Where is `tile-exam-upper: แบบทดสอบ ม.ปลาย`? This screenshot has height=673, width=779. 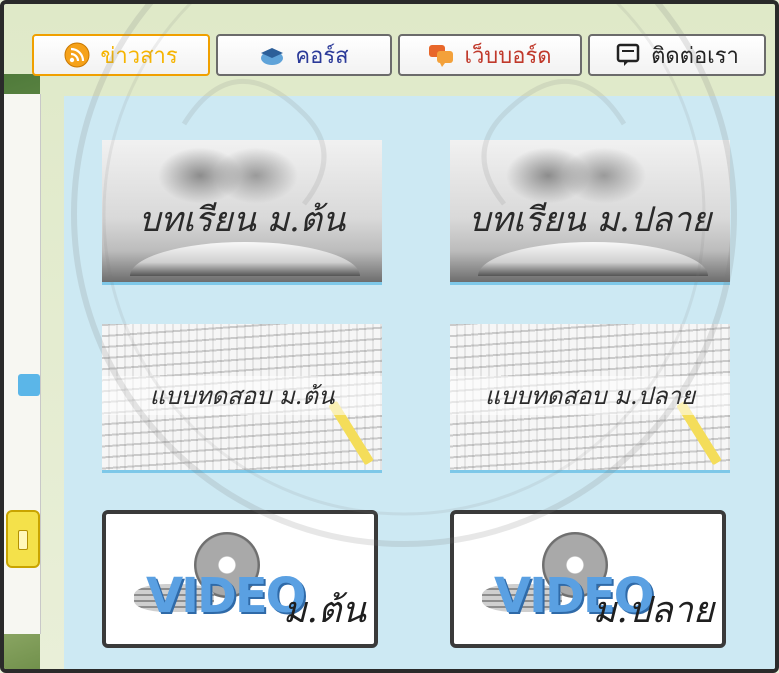
tile-exam-upper: แบบทดสอบ ม.ปลาย is located at coordinates (590, 398).